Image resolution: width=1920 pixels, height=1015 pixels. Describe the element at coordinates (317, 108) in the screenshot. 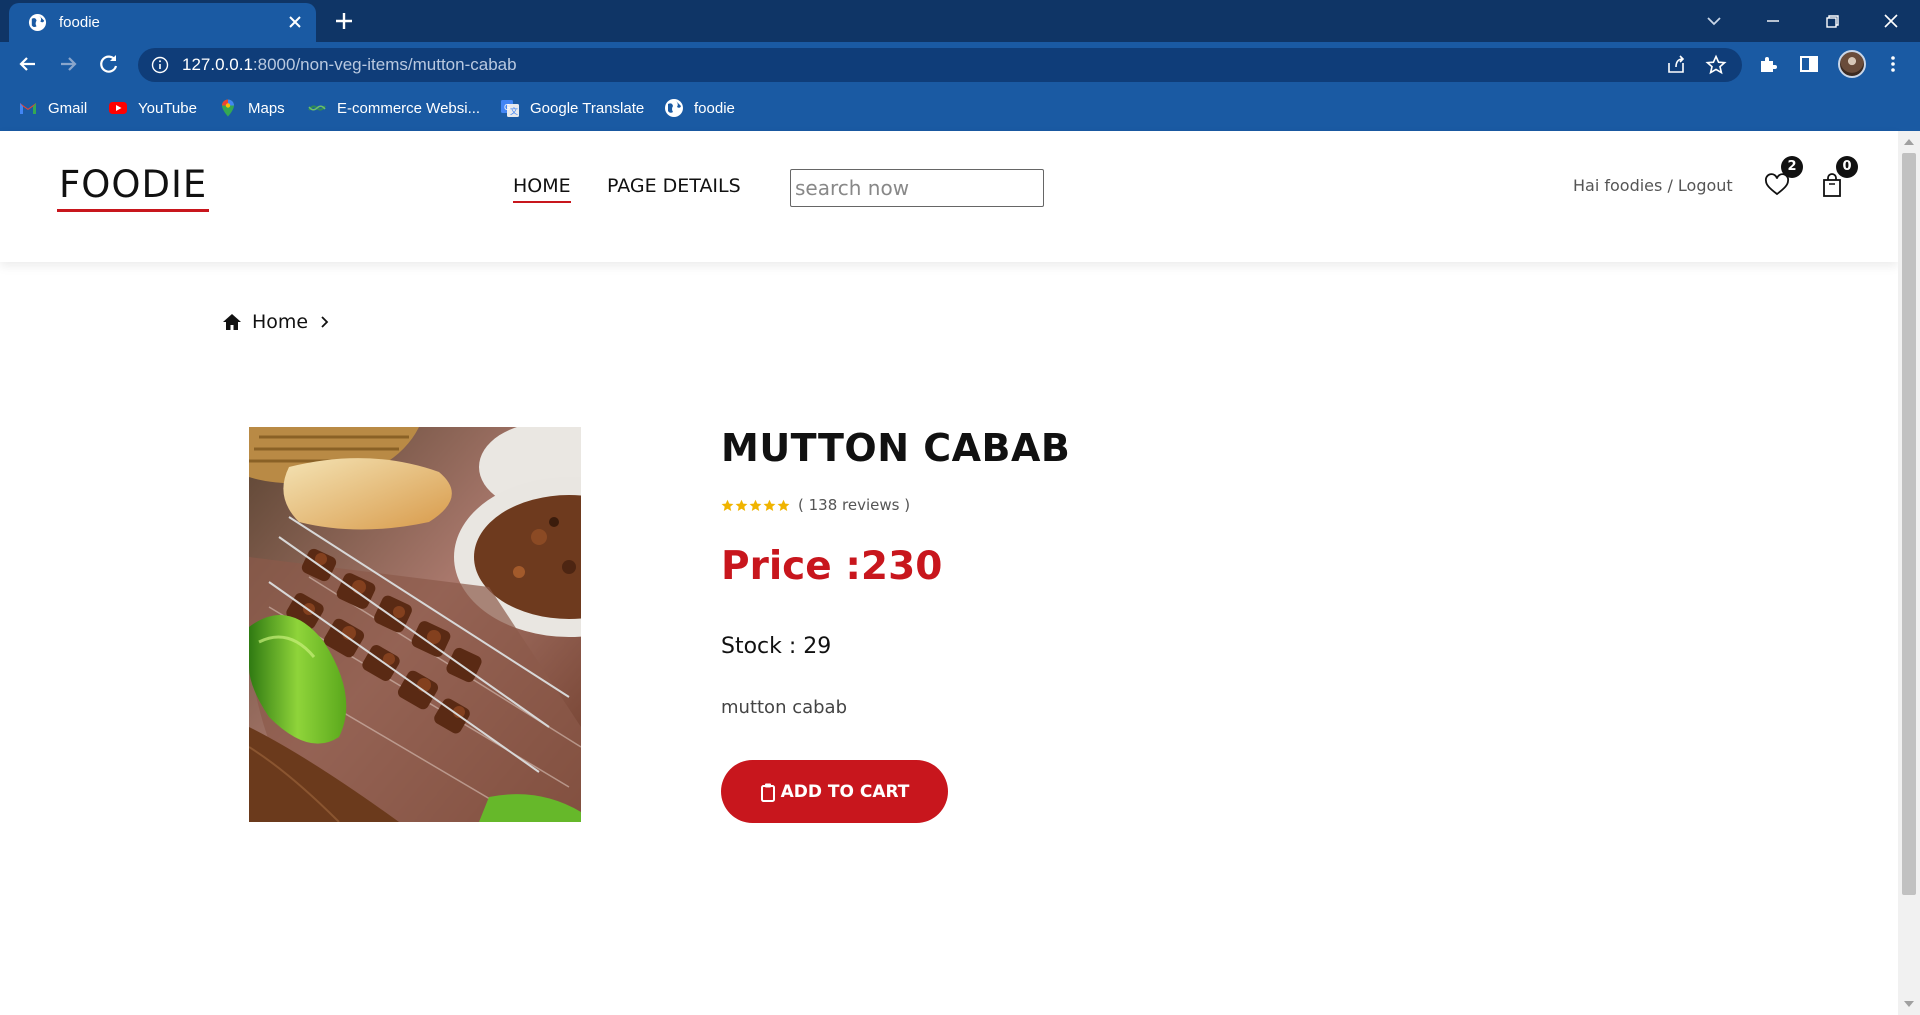

I see `ecommerce-icon` at that location.